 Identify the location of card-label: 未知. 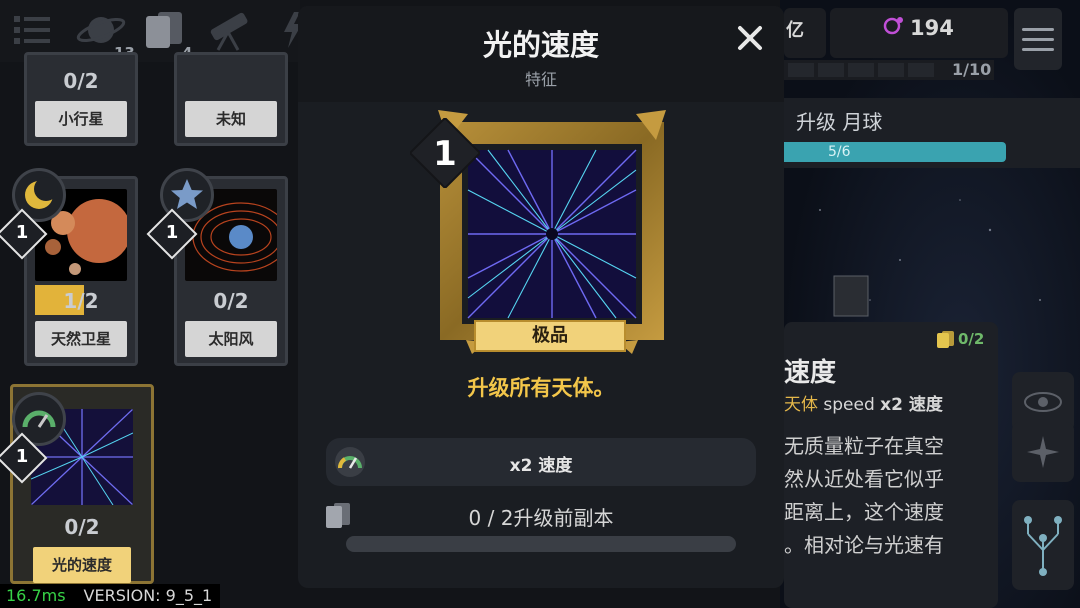
(231, 119).